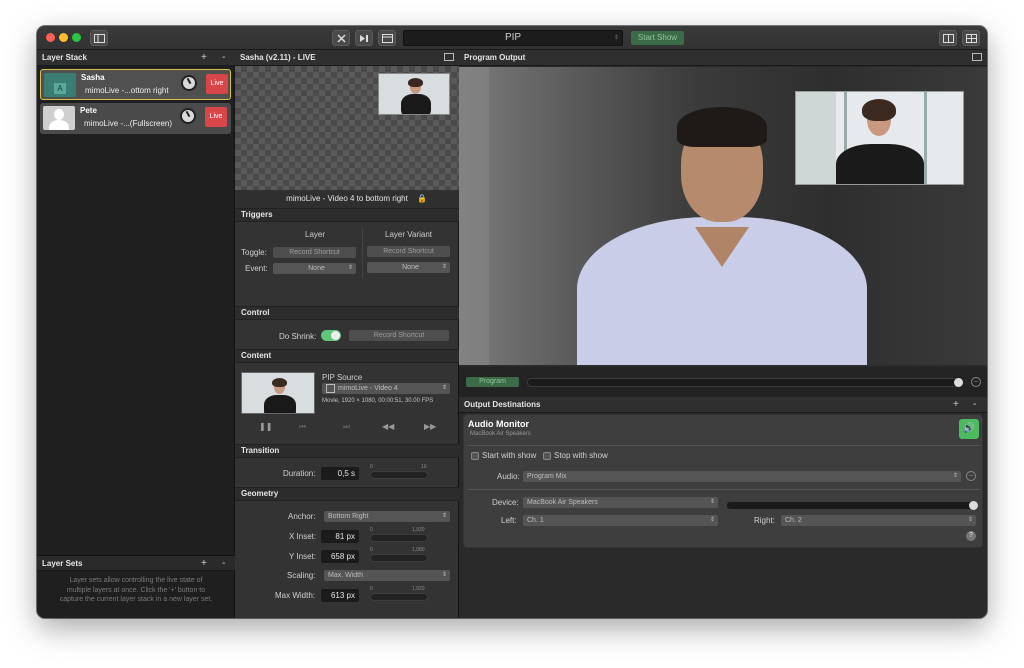 Image resolution: width=1024 pixels, height=668 pixels. What do you see at coordinates (657, 38) in the screenshot?
I see `start-show-button: Start Show` at bounding box center [657, 38].